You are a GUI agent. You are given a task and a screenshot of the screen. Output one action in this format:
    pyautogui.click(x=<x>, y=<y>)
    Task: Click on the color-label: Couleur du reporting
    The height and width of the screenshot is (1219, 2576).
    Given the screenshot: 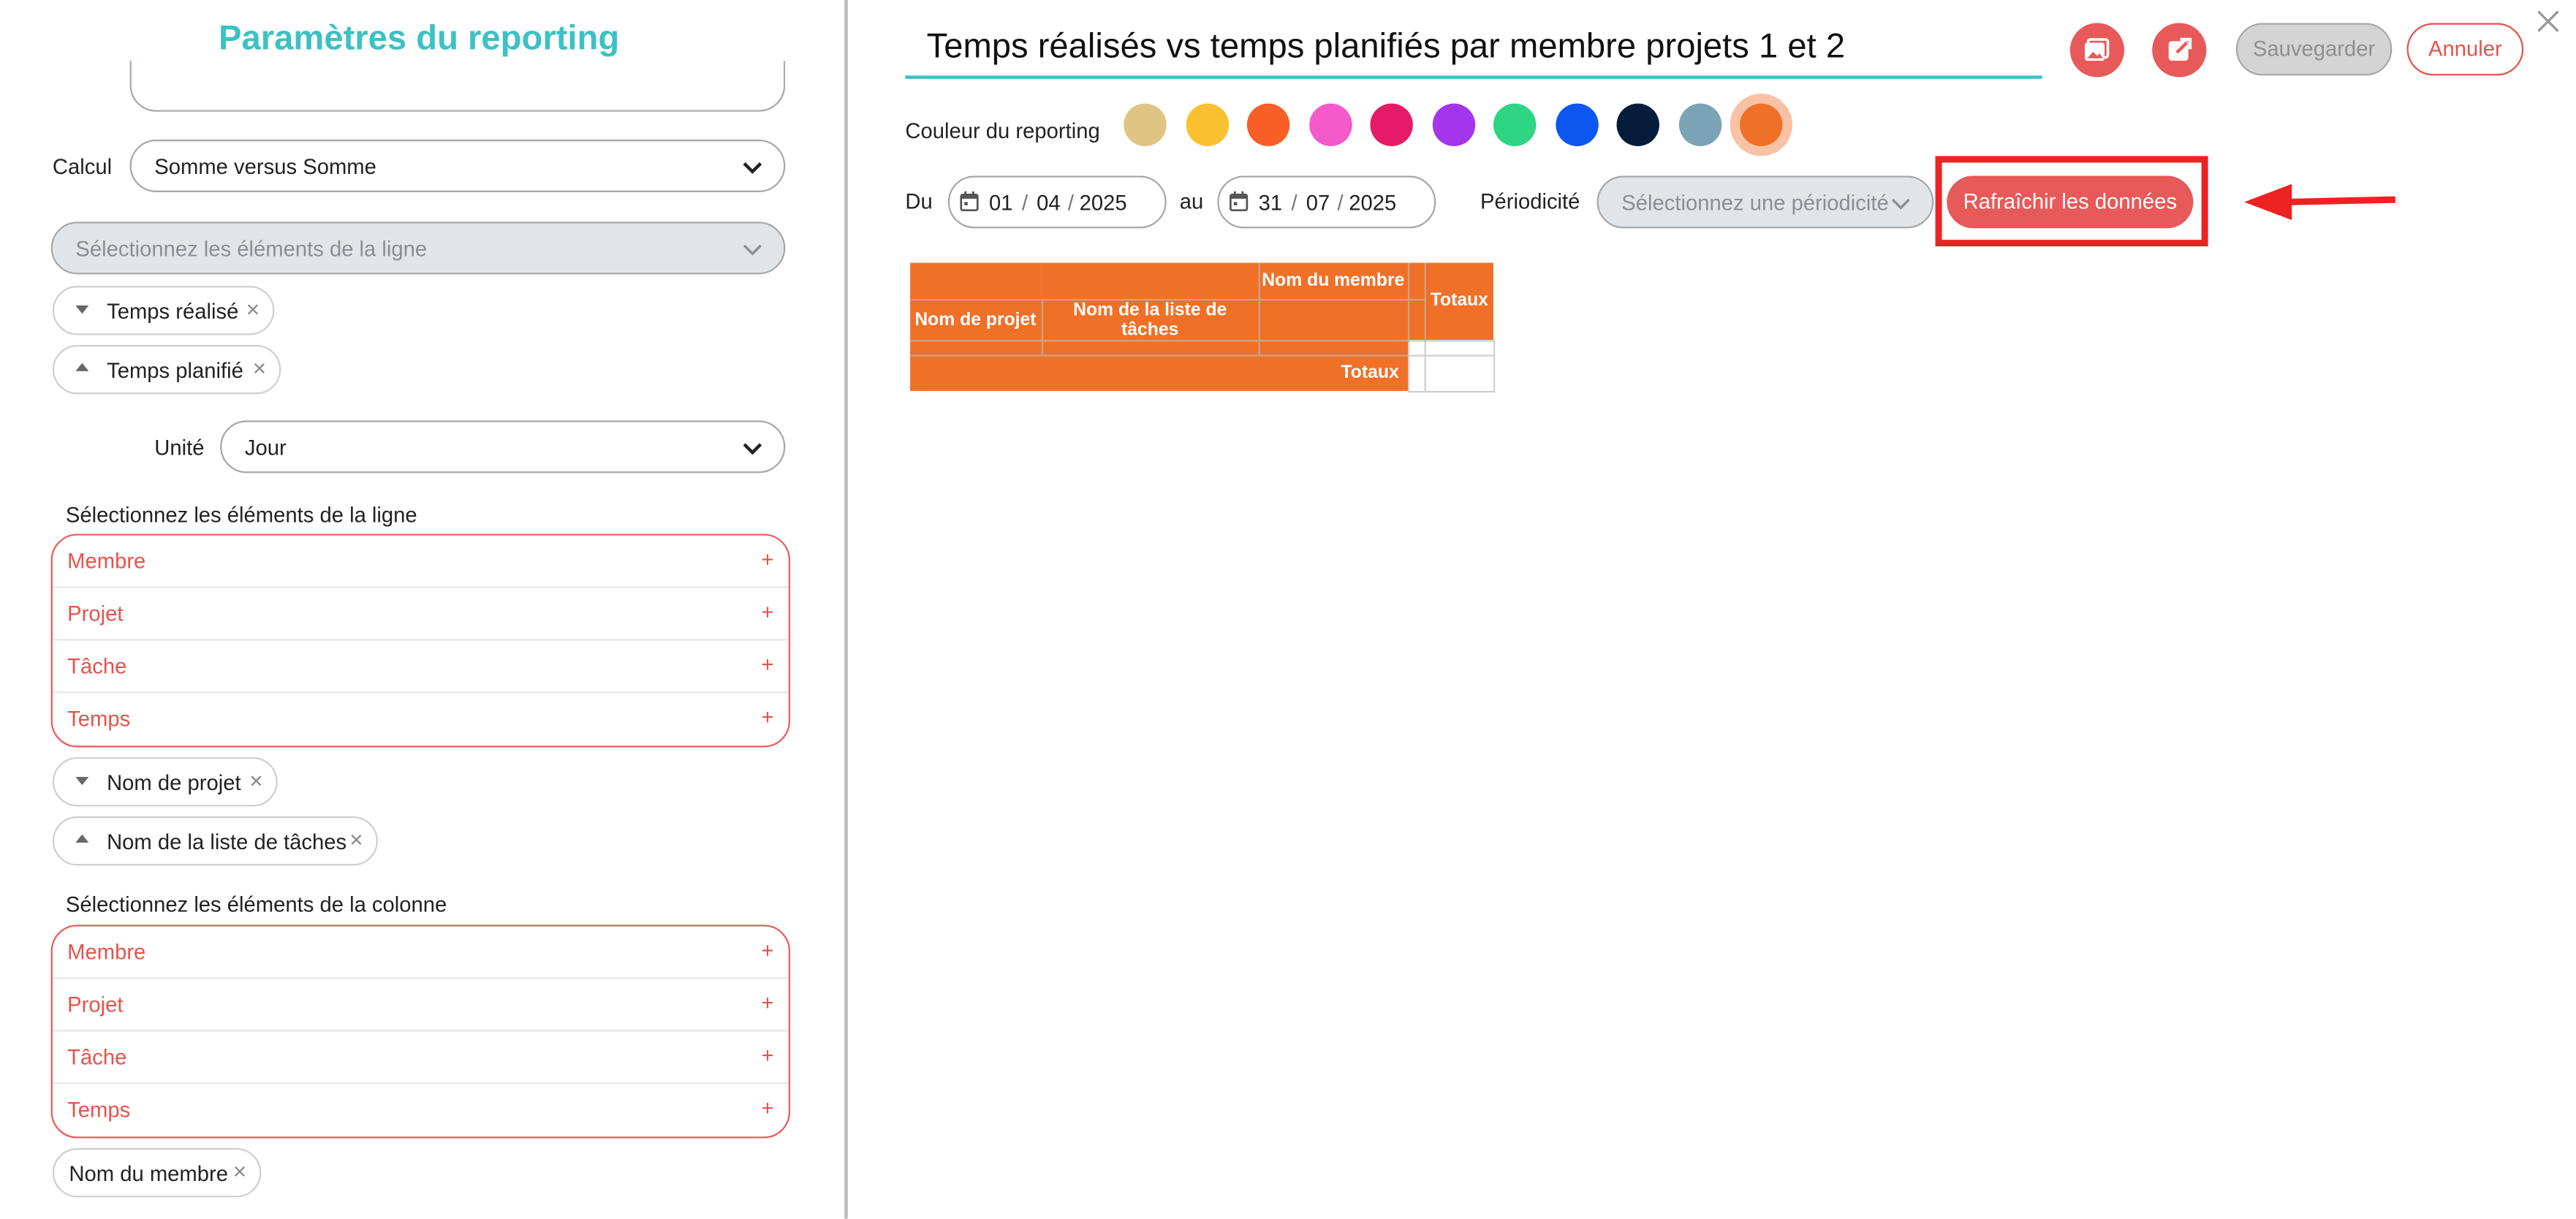 What is the action you would take?
    pyautogui.click(x=1002, y=131)
    